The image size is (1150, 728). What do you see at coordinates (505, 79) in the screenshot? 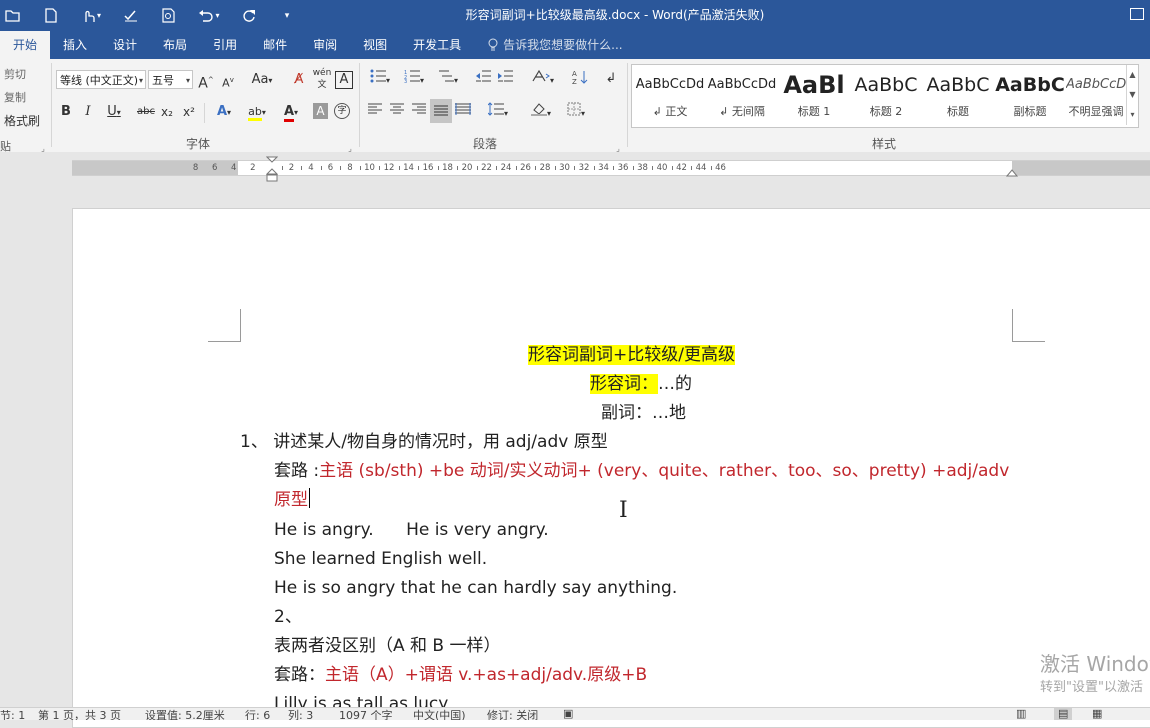
I see `increase-indent-button` at bounding box center [505, 79].